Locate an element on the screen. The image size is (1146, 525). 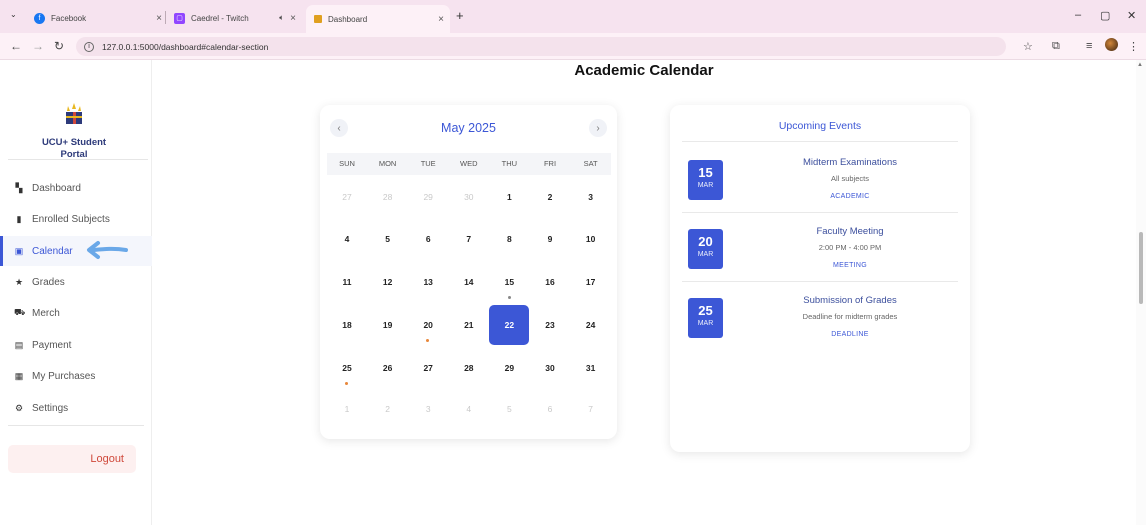
sidebar-item-label: Payment is located at coordinates (52, 345).